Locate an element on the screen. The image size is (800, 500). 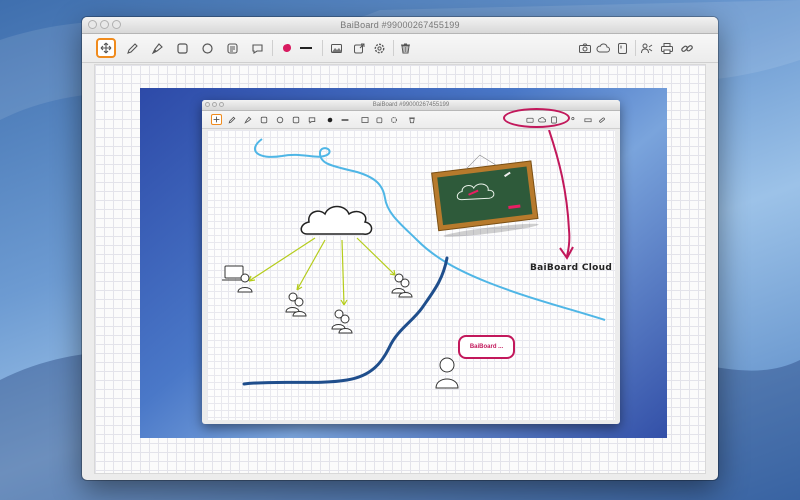
embedded-image-icon is located at coordinates (364, 119).